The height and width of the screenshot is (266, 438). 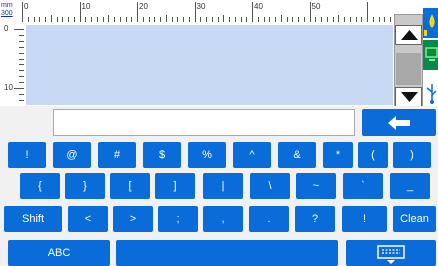 I want to click on symbol-key: (, so click(x=373, y=155).